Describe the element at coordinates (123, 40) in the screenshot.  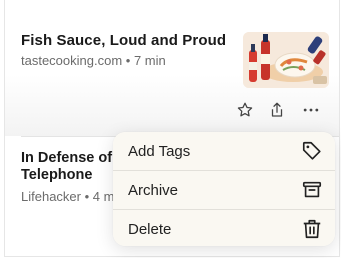
I see `article-title: Fish Sauce, Loud and Proud` at that location.